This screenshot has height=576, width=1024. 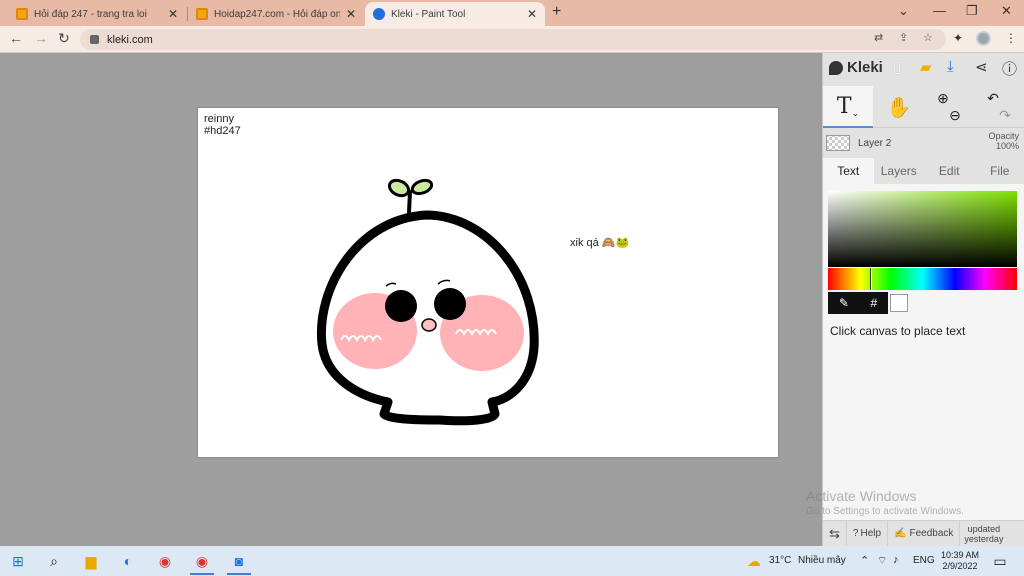 What do you see at coordinates (780, 560) in the screenshot?
I see `weather-temp: 31°C` at bounding box center [780, 560].